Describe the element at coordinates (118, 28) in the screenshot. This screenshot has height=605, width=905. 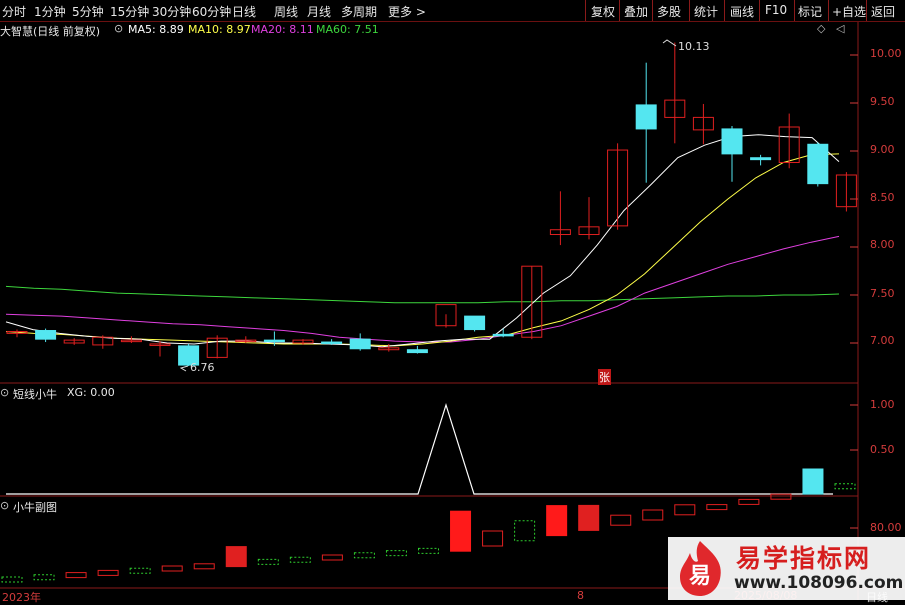
I see `settings-icon: ⊙` at that location.